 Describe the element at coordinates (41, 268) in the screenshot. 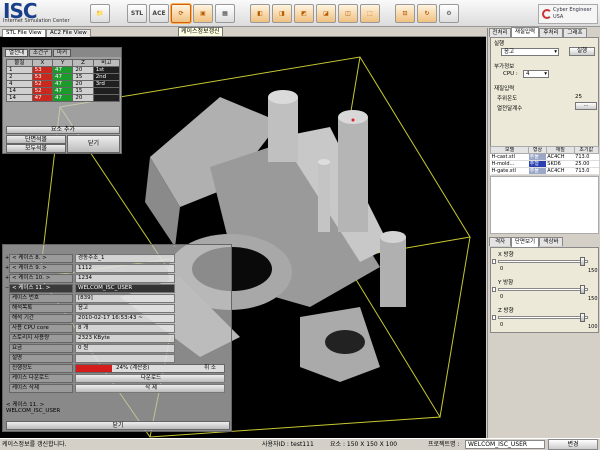

I see `case-label: < 케이스 9. >` at that location.